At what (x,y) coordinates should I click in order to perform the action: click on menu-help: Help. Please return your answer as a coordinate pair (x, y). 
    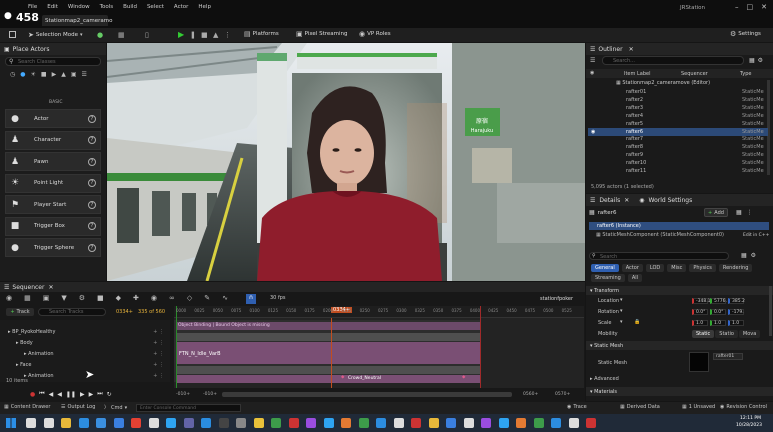
    Looking at the image, I should click on (204, 7).